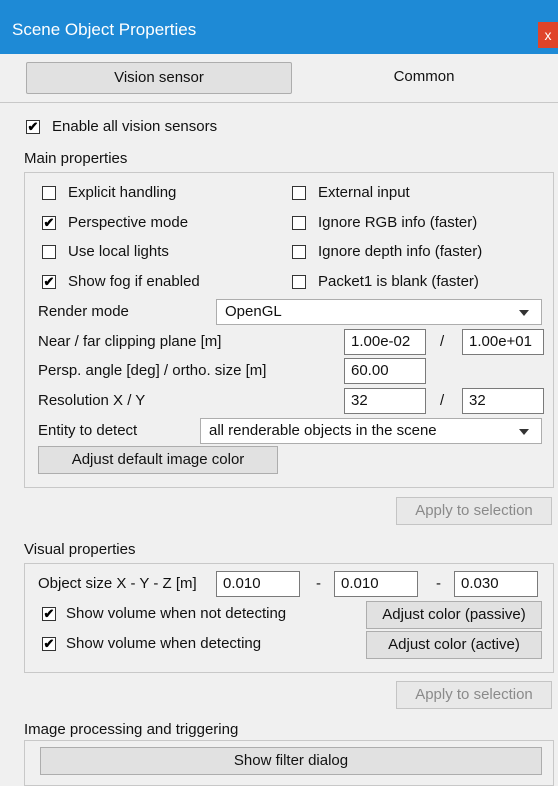 Image resolution: width=558 pixels, height=786 pixels. What do you see at coordinates (117, 583) in the screenshot?
I see `object-size-label: Object size X - Y - Z [m]` at bounding box center [117, 583].